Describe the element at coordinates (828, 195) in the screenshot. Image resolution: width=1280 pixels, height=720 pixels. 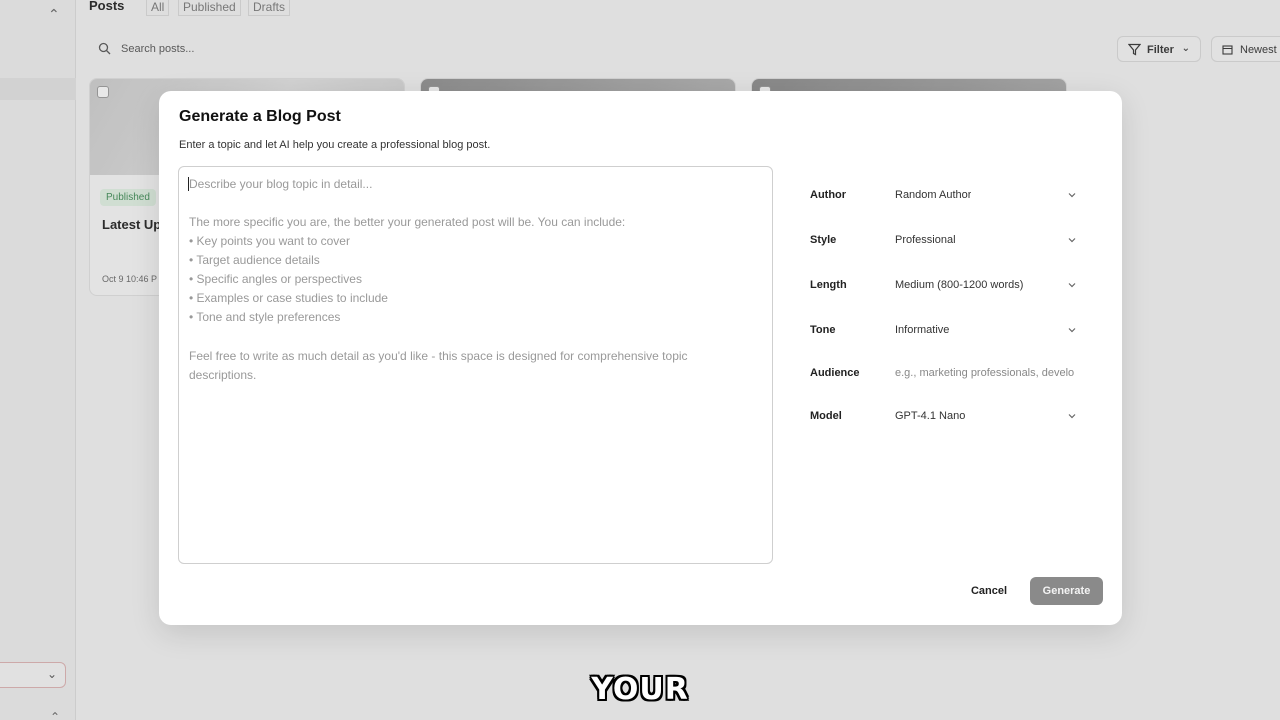
I see `author-label: Author` at that location.